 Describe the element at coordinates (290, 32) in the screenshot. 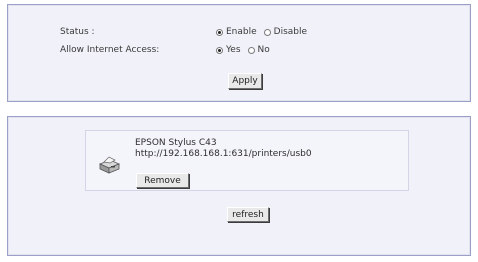

I see `status-disable-label: Disable` at that location.